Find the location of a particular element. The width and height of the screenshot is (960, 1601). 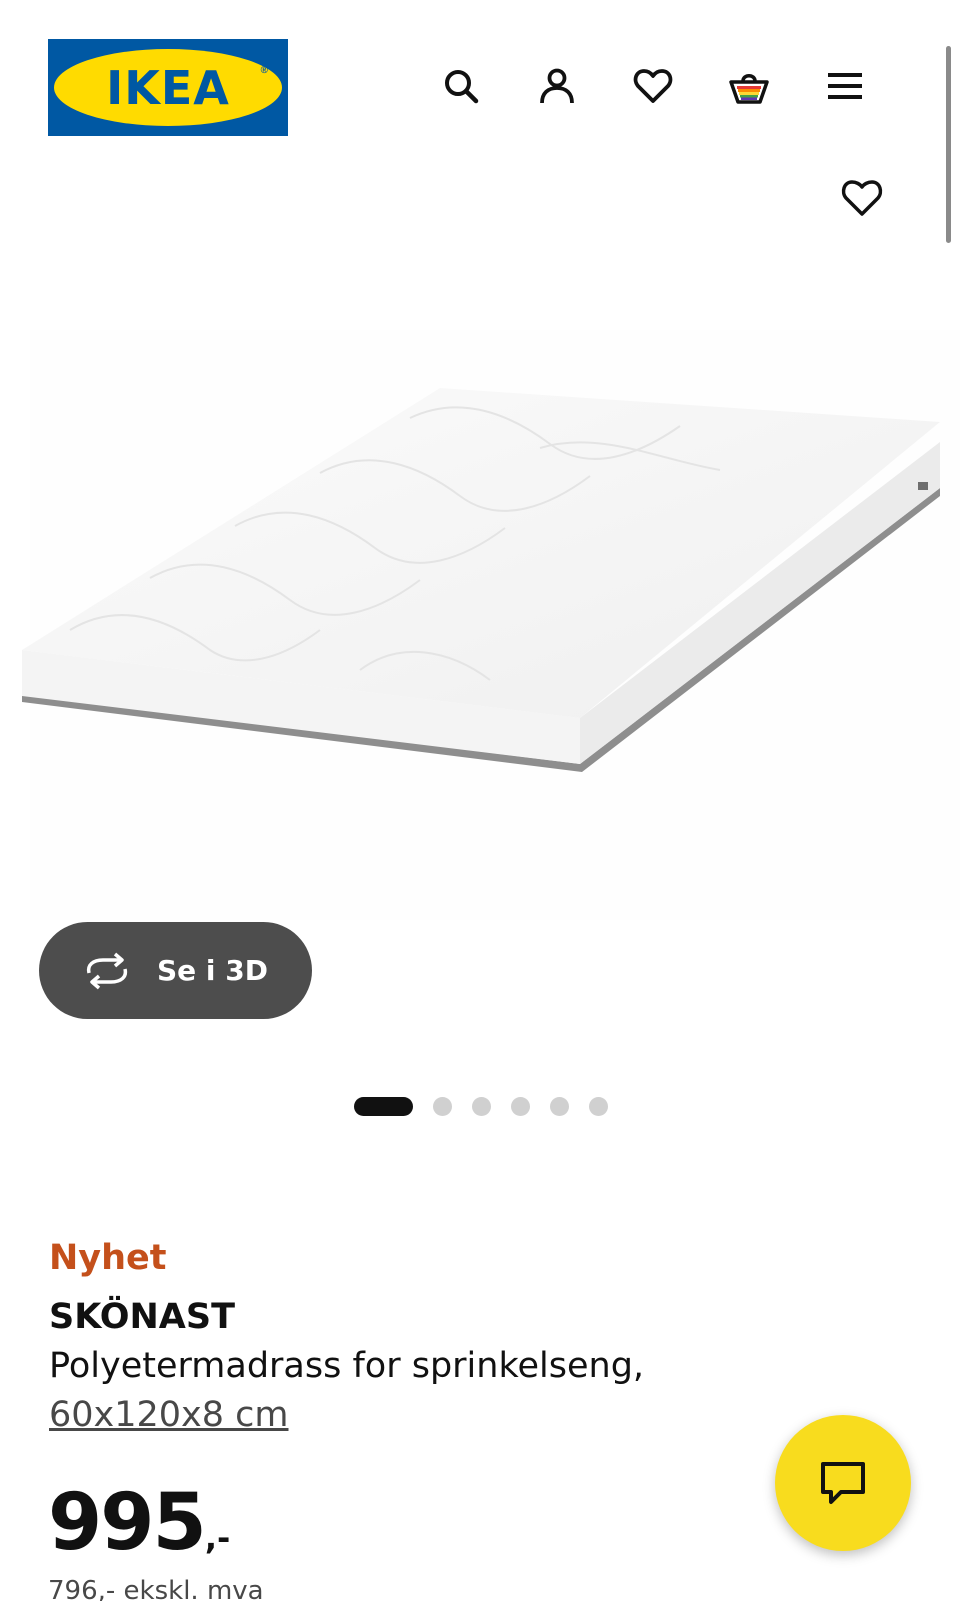

heart-outline-icon is located at coordinates (862, 198).